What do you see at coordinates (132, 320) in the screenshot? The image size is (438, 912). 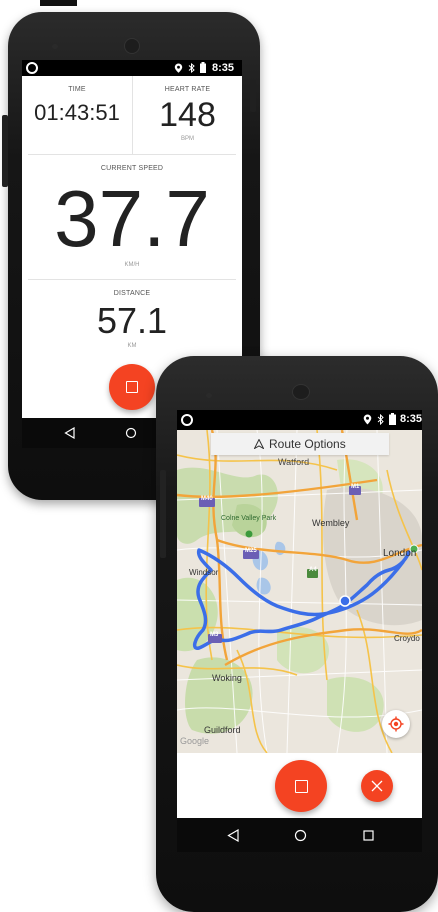 I see `distance-value: 57.1` at bounding box center [132, 320].